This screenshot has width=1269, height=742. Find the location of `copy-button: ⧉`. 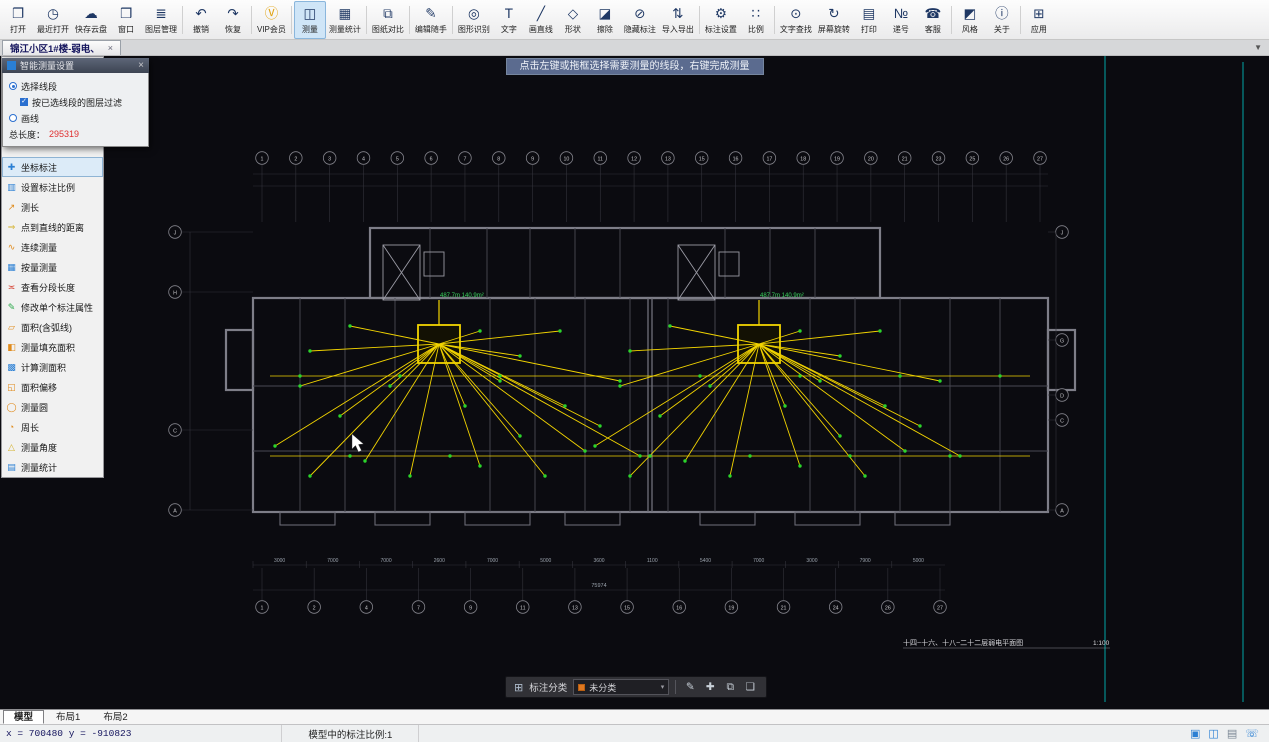

copy-button: ⧉ is located at coordinates (730, 687).